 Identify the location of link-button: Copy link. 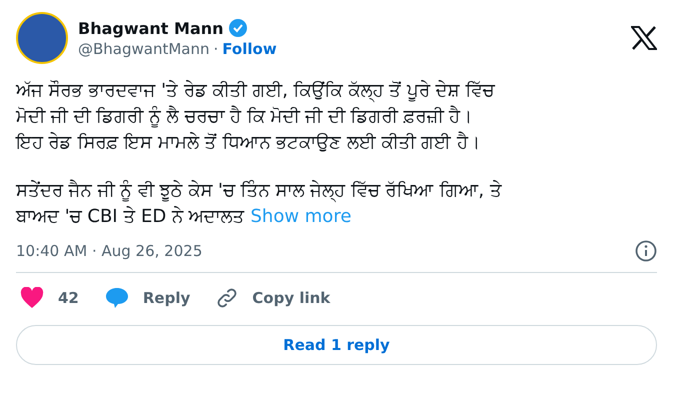
(273, 298).